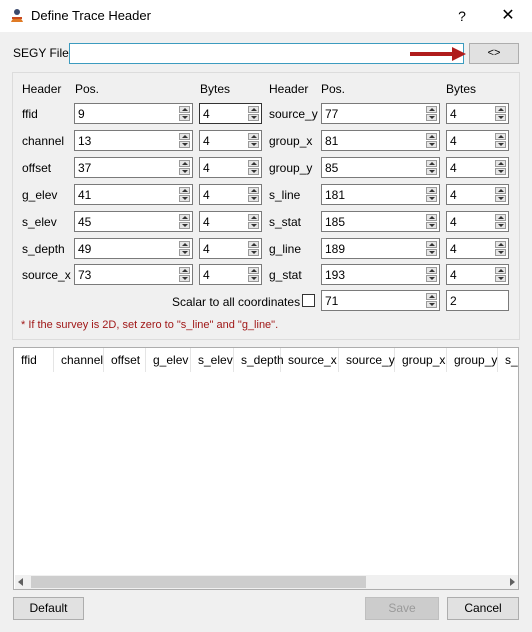 Image resolution: width=532 pixels, height=632 pixels. I want to click on pos-spinbox: 193, so click(380, 274).